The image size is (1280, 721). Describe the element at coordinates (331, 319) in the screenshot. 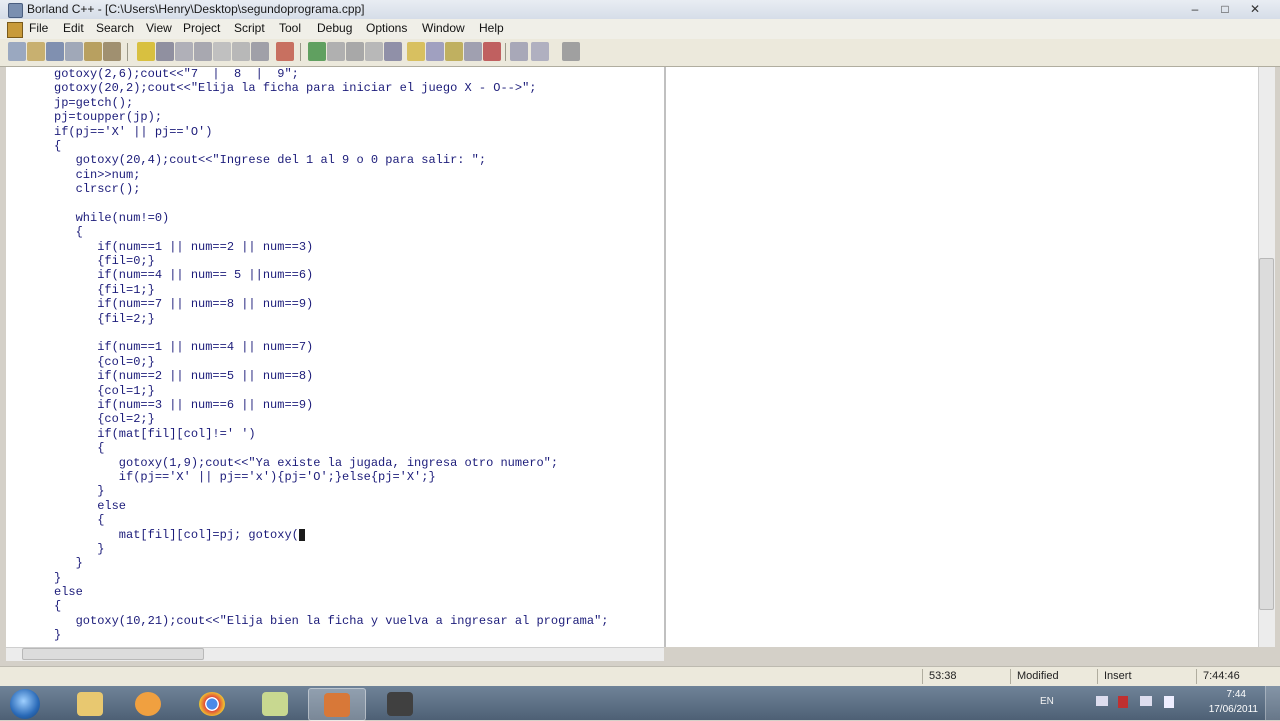

I see `code-line: {fil=2;}` at that location.